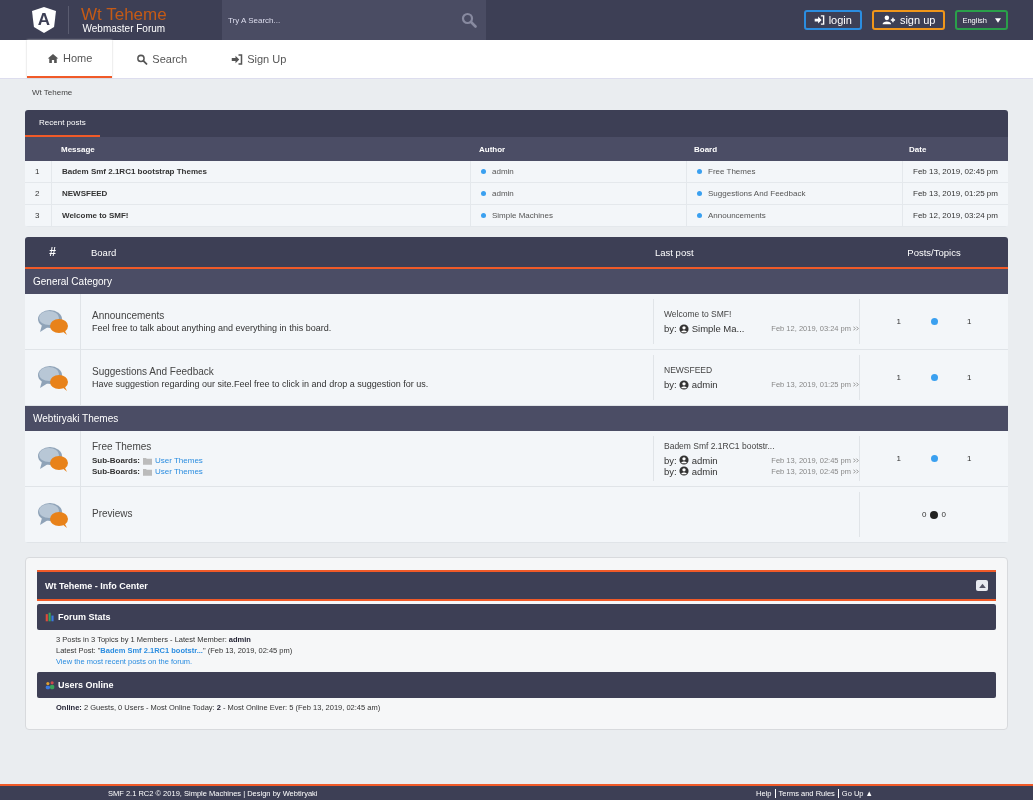  What do you see at coordinates (50, 685) in the screenshot?
I see `users-icon` at bounding box center [50, 685].